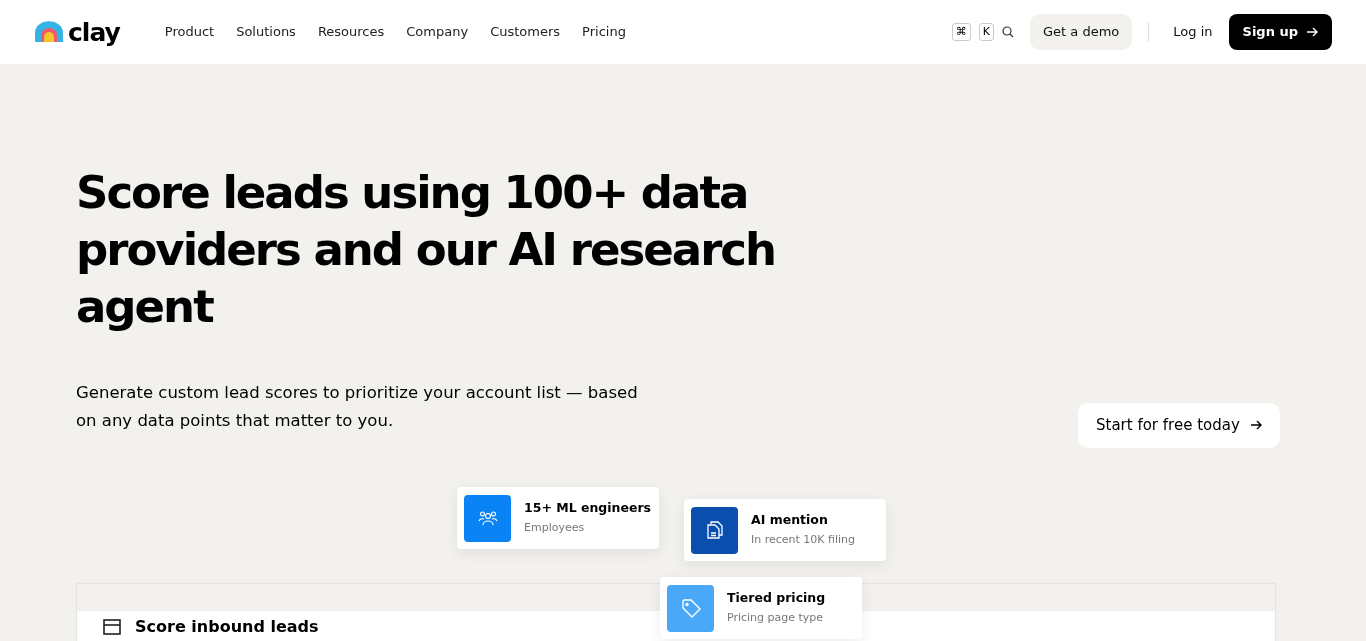 This screenshot has height=641, width=1366. I want to click on tag-icon, so click(690, 608).